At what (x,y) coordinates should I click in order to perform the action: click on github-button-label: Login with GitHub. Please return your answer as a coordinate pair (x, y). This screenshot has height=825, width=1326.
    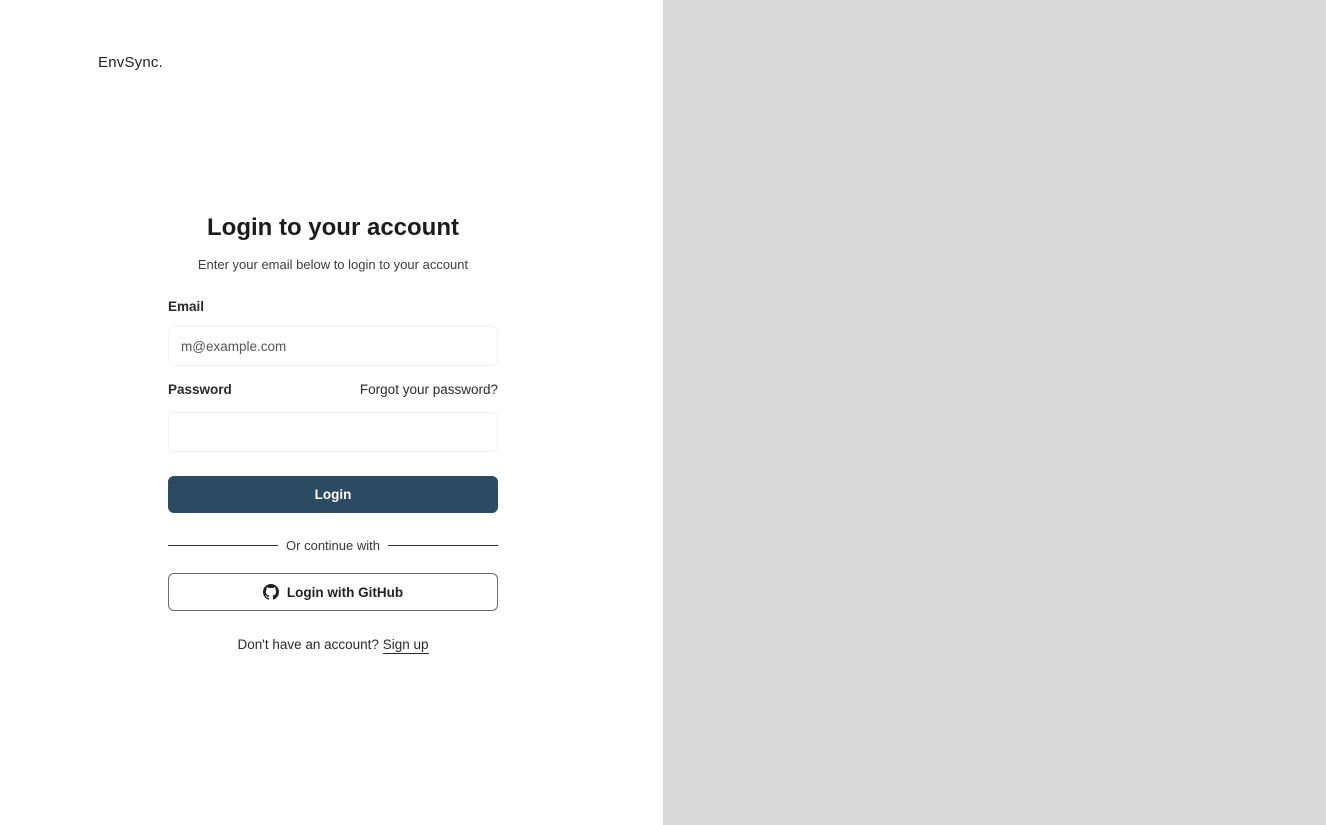
    Looking at the image, I should click on (345, 592).